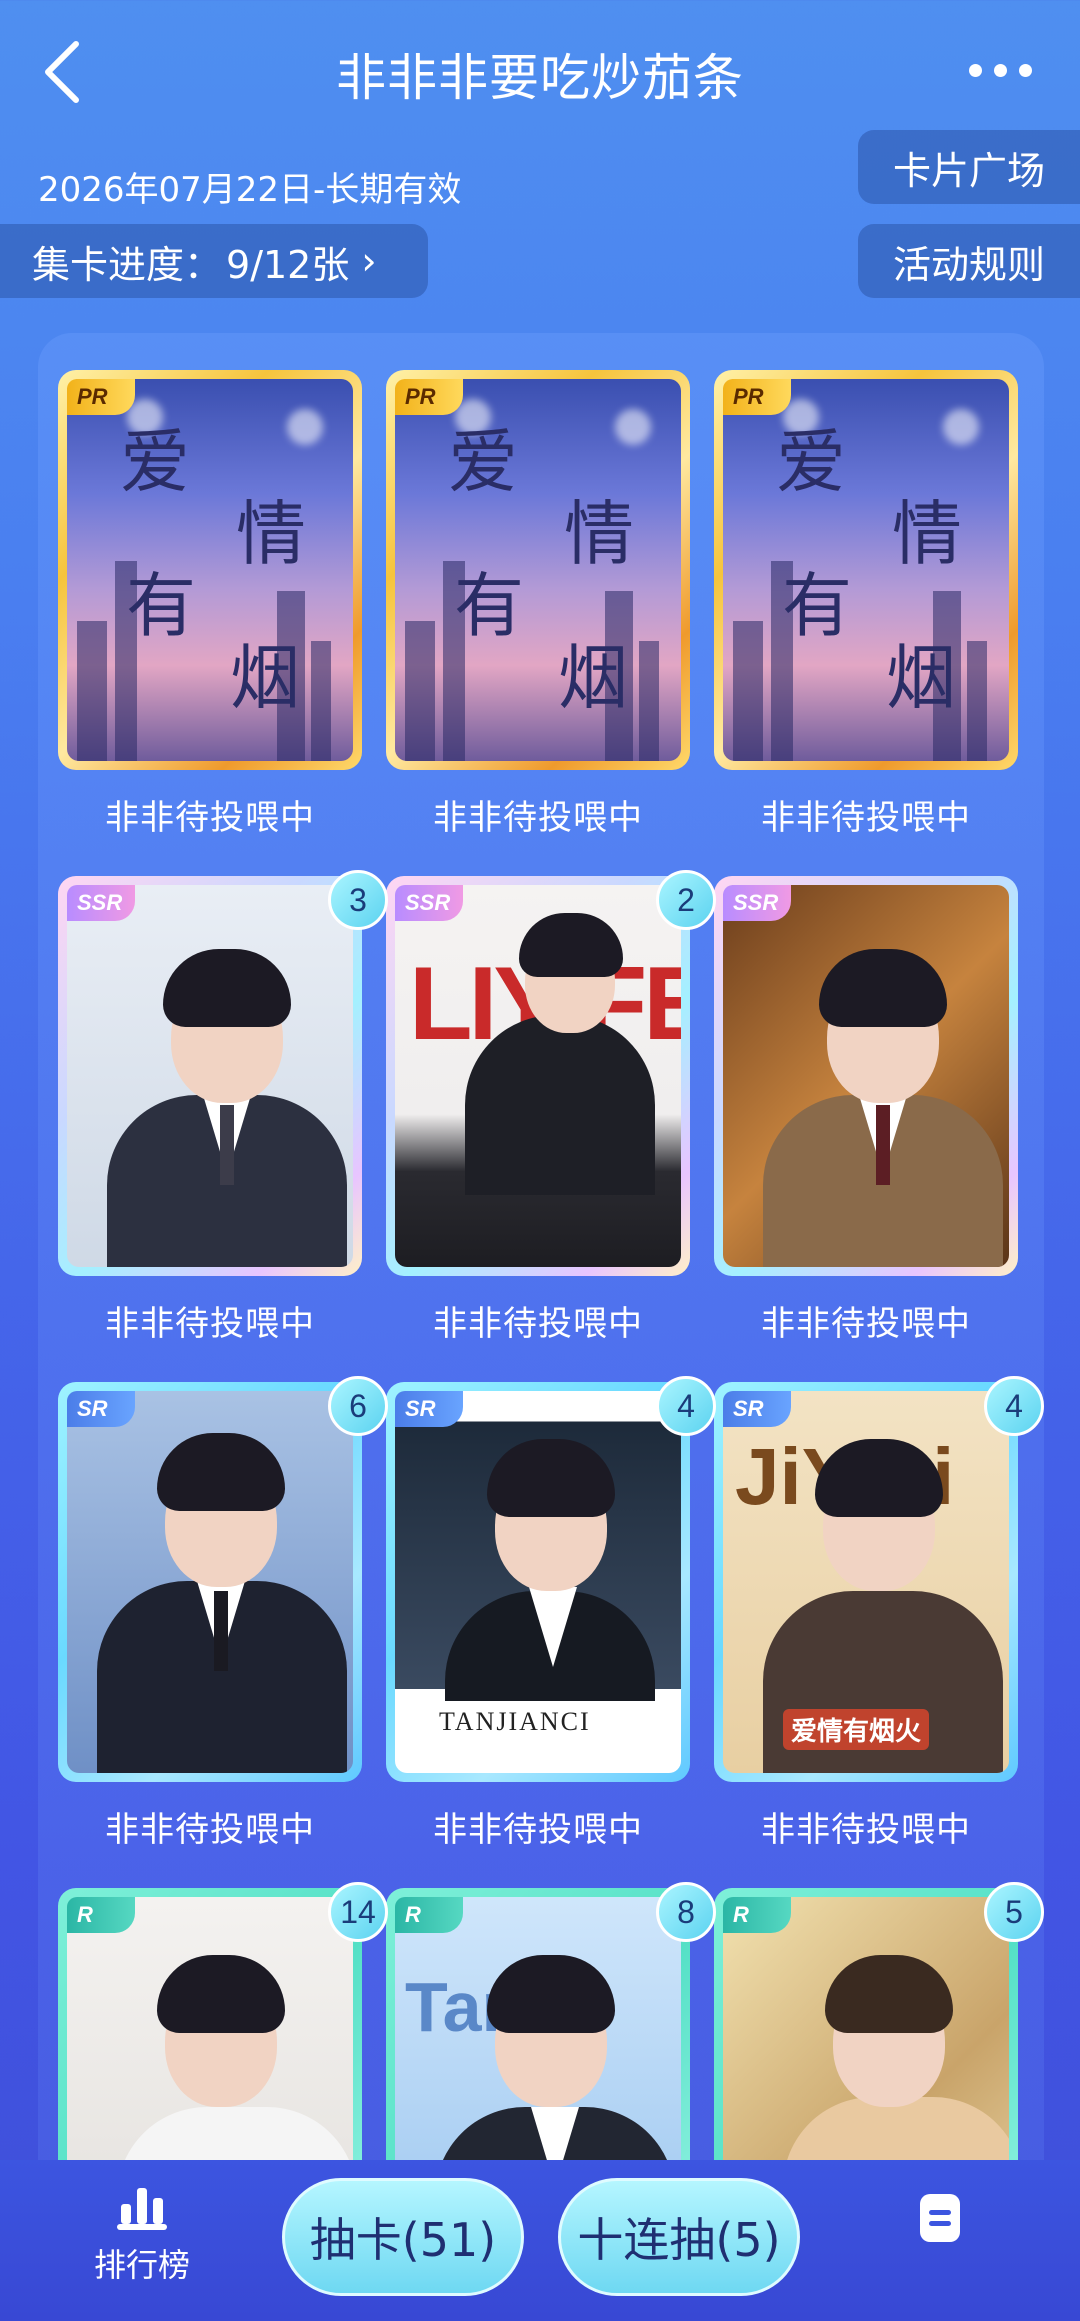 Image resolution: width=1080 pixels, height=2321 pixels. What do you see at coordinates (358, 1406) in the screenshot?
I see `card-count-badge: 6` at bounding box center [358, 1406].